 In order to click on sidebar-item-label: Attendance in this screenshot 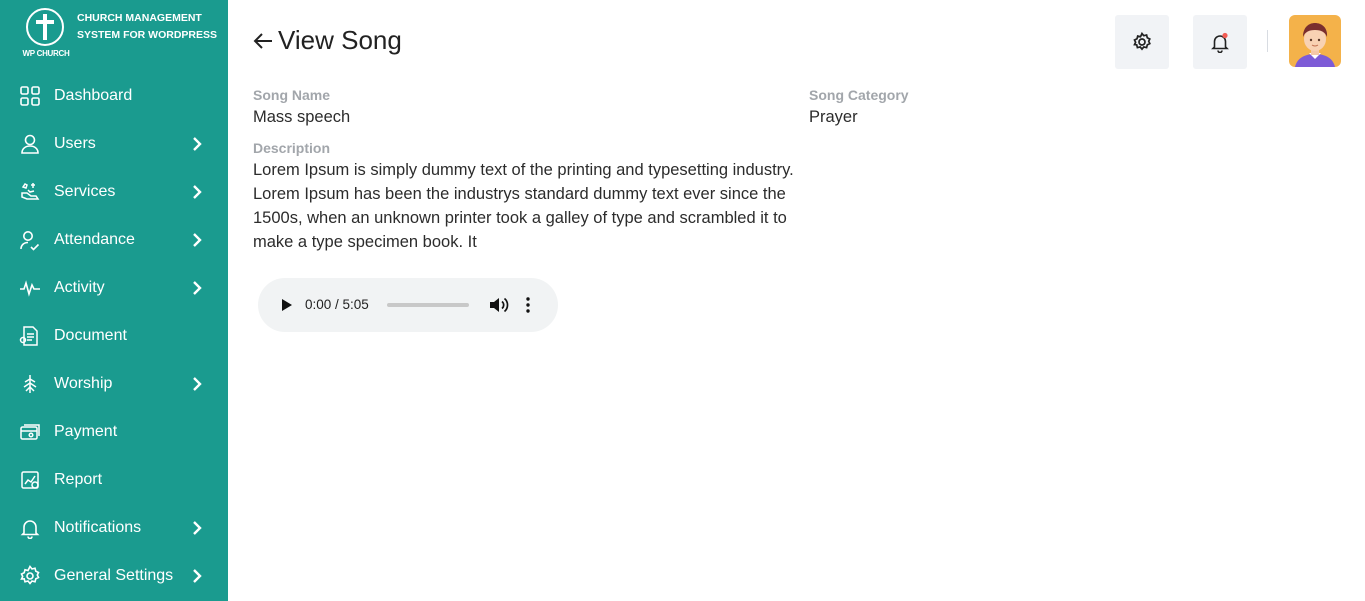, I will do `click(94, 239)`.